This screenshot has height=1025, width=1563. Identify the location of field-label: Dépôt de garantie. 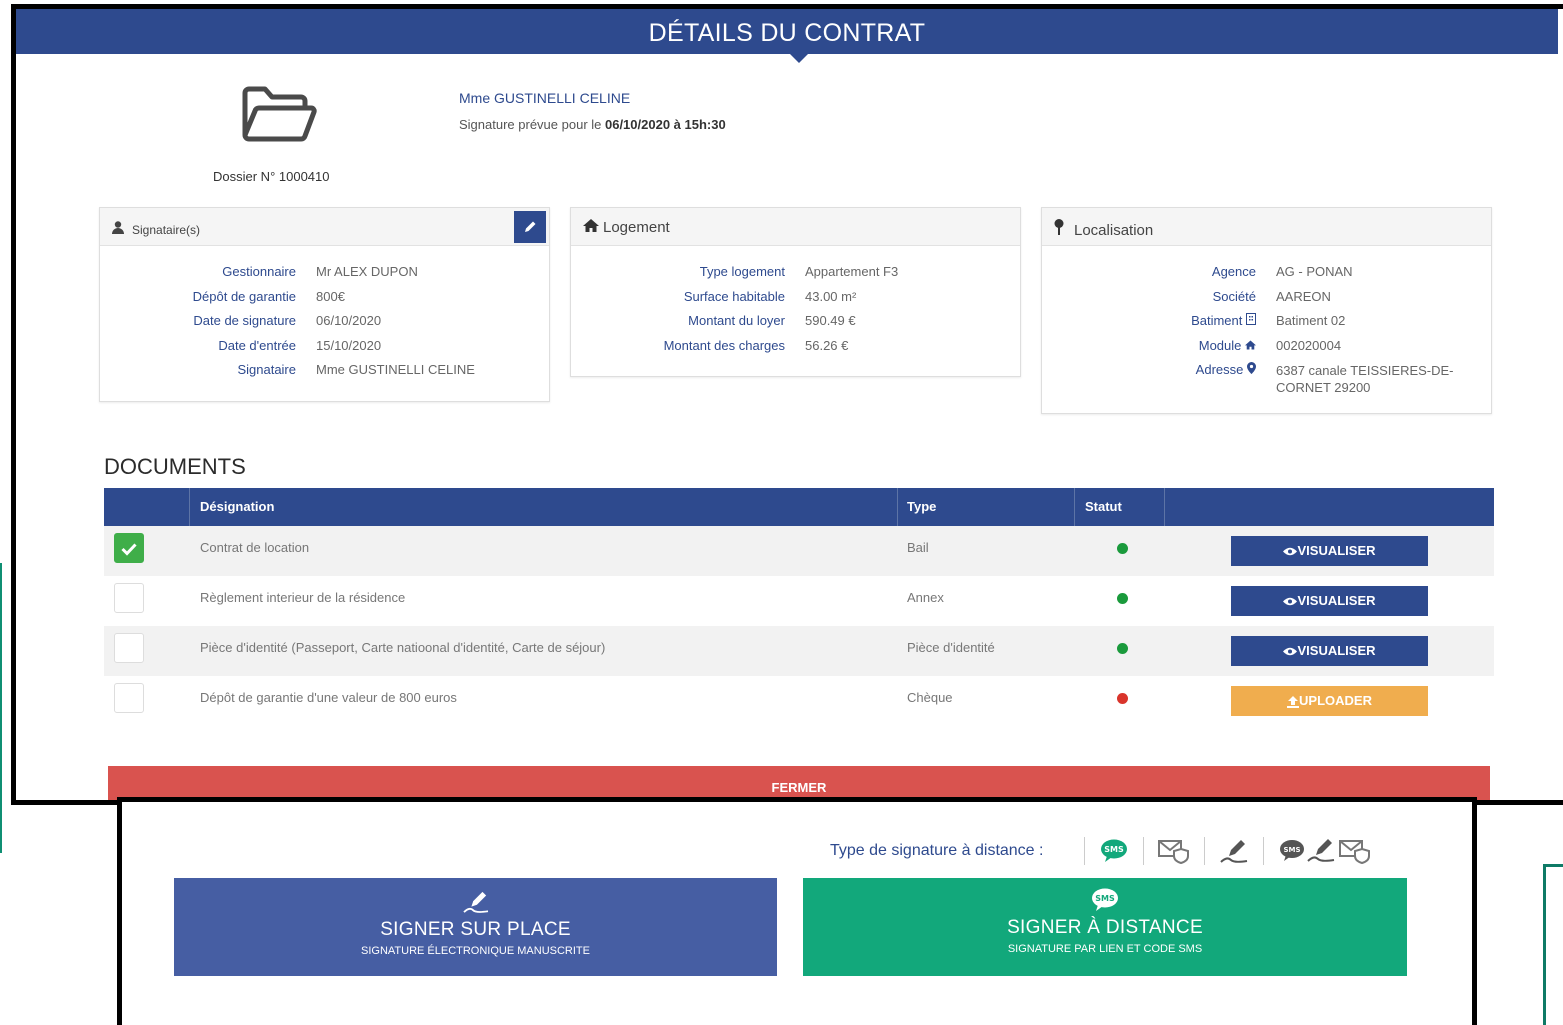
(244, 296).